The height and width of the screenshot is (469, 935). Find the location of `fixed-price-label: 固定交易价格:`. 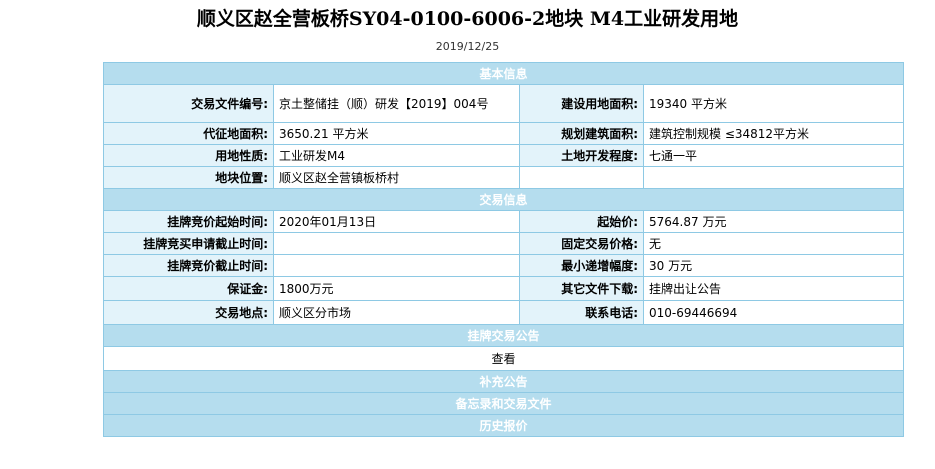

fixed-price-label: 固定交易价格: is located at coordinates (581, 243).